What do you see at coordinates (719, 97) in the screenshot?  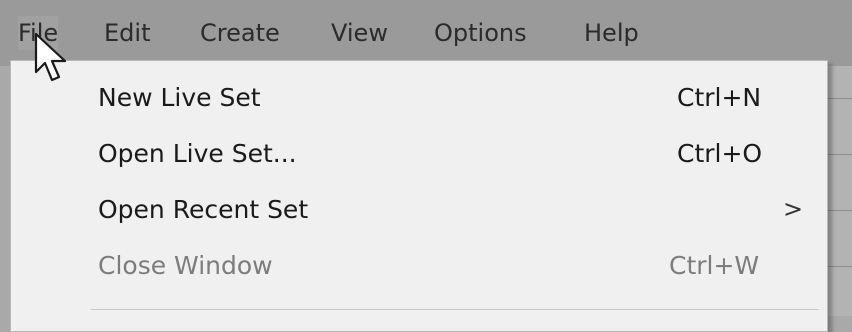 I see `menu-item-shortcut: Ctrl+N` at bounding box center [719, 97].